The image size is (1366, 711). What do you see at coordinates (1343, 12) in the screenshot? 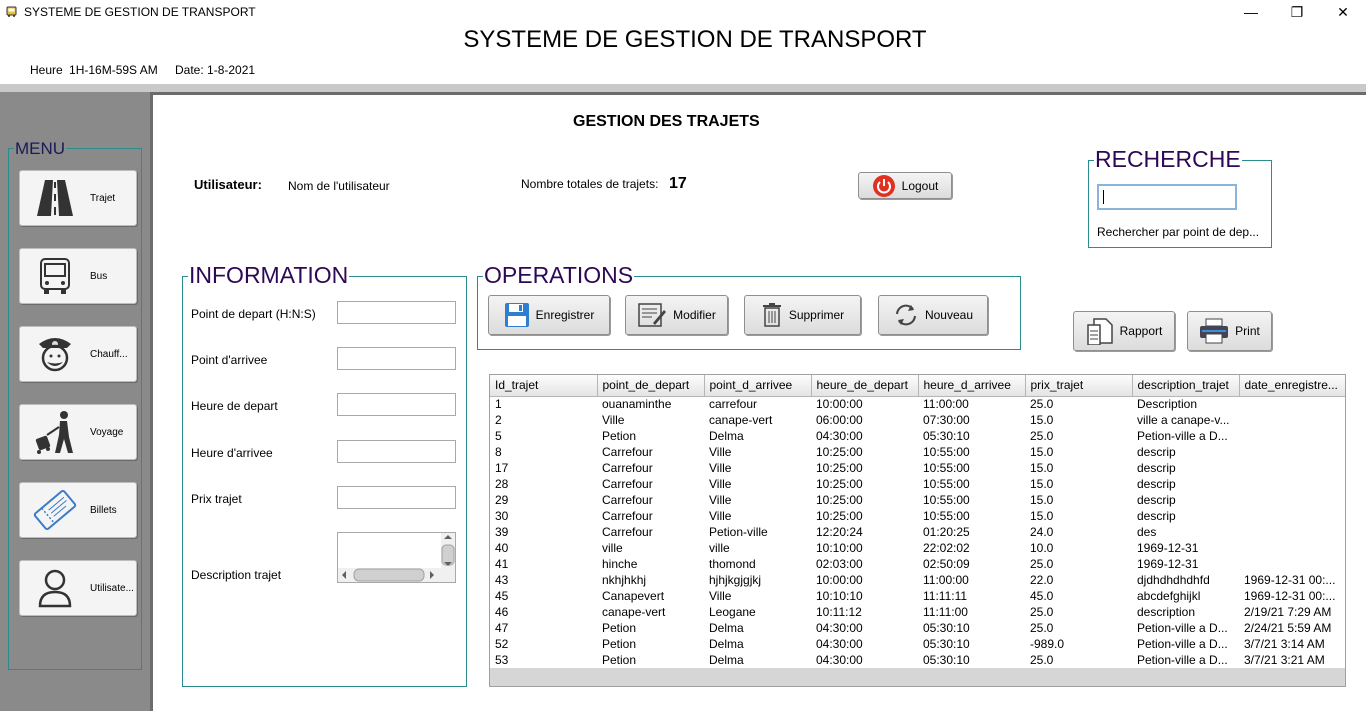
I see `close-button: ✕` at bounding box center [1343, 12].